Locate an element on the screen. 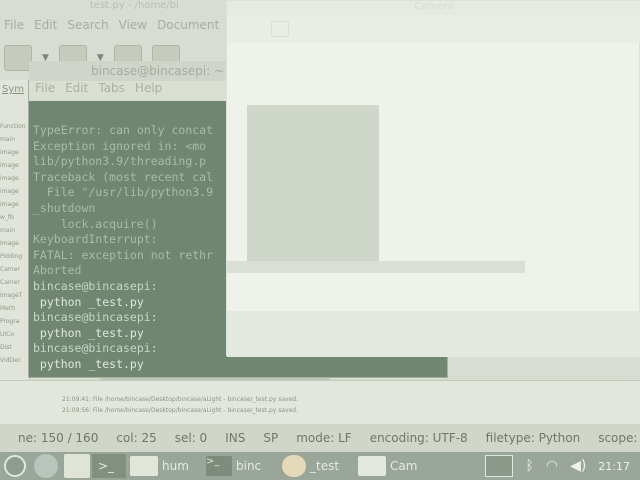 The height and width of the screenshot is (480, 640). task-hum: hum is located at coordinates (164, 466).